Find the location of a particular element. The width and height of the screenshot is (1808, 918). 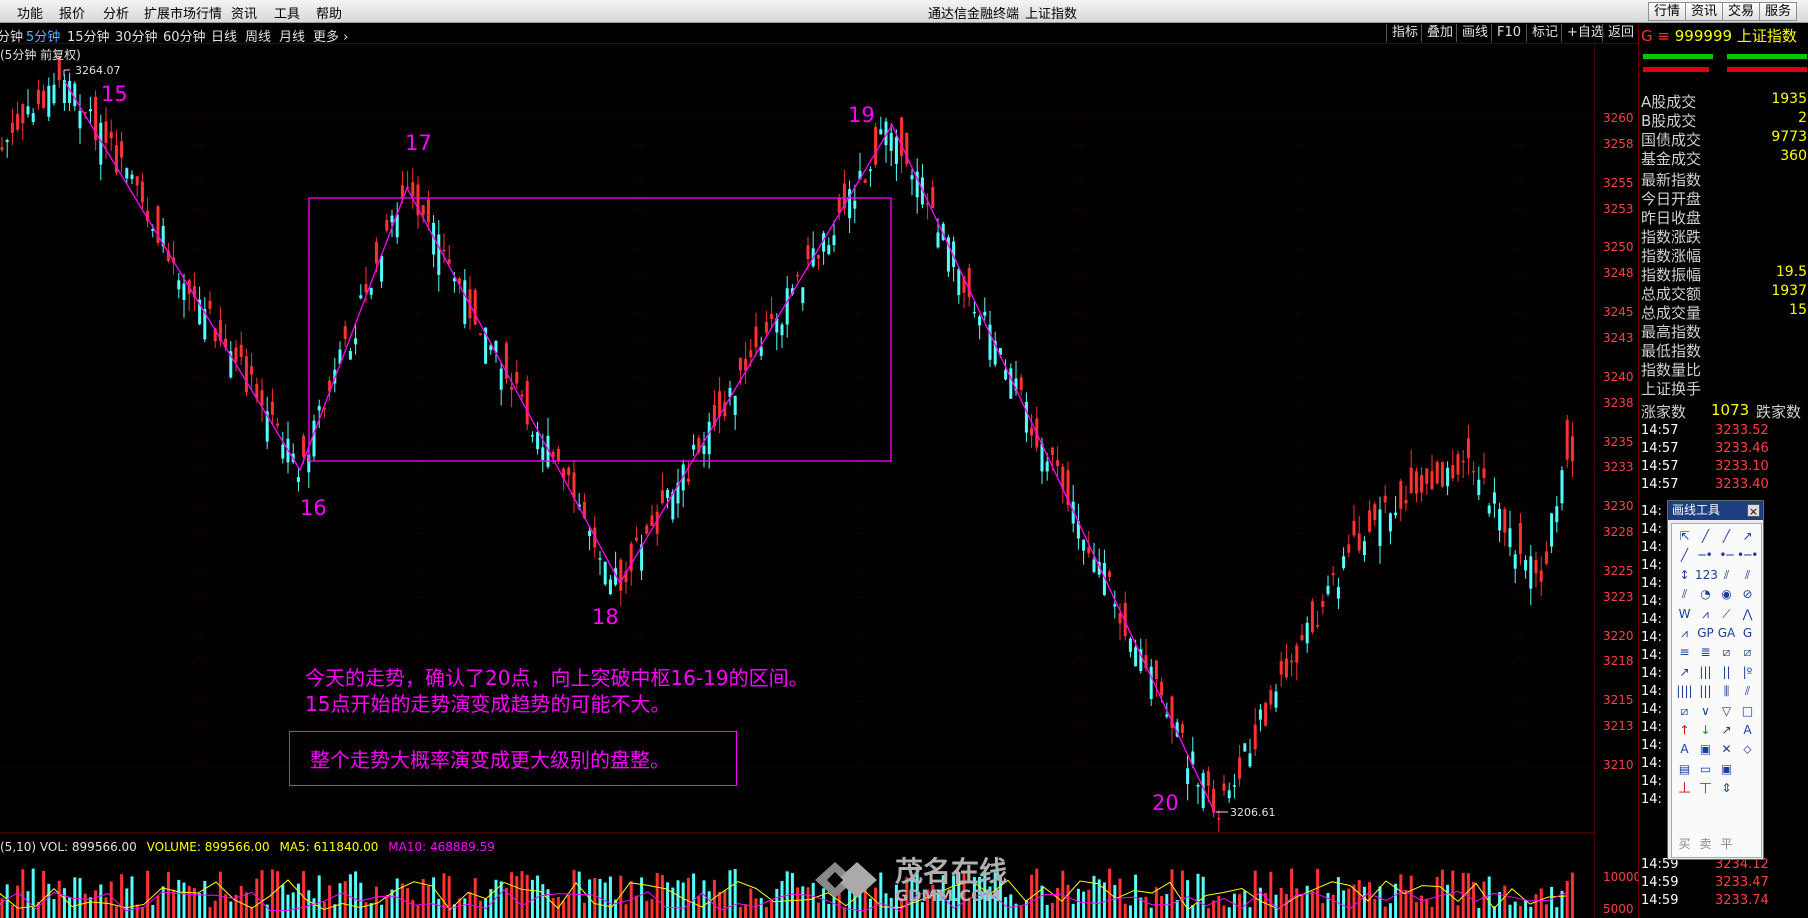

quotes-button: 行情 is located at coordinates (1667, 11).